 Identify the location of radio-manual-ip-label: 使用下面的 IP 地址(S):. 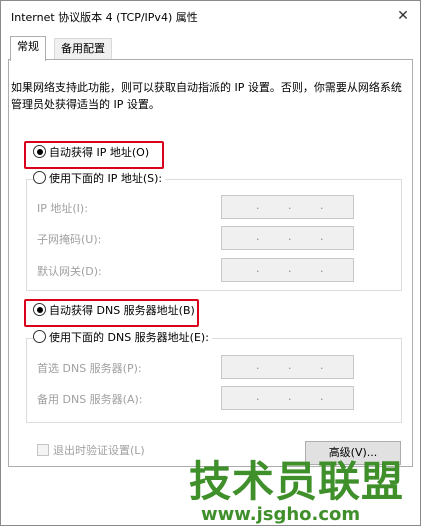
(106, 178).